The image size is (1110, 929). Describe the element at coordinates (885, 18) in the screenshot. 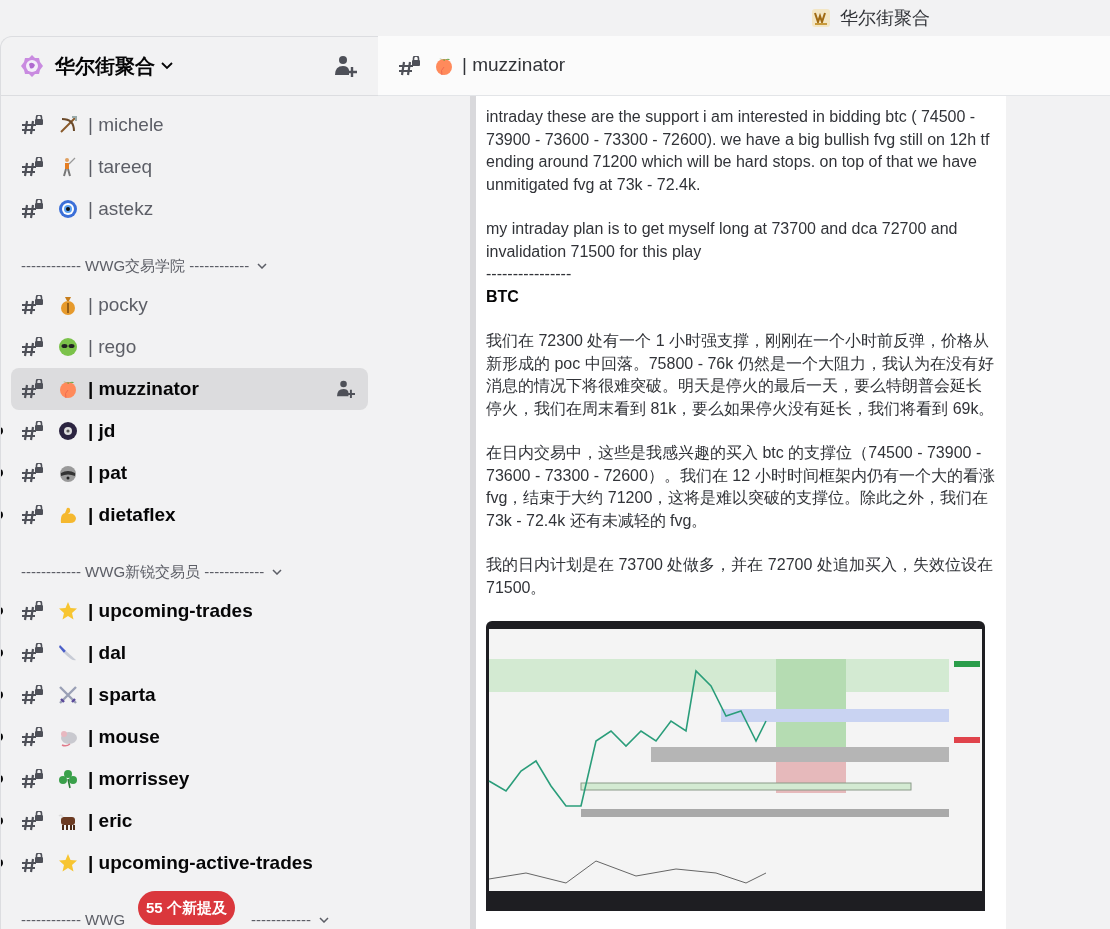

I see `window-title: 华尔街聚合` at that location.